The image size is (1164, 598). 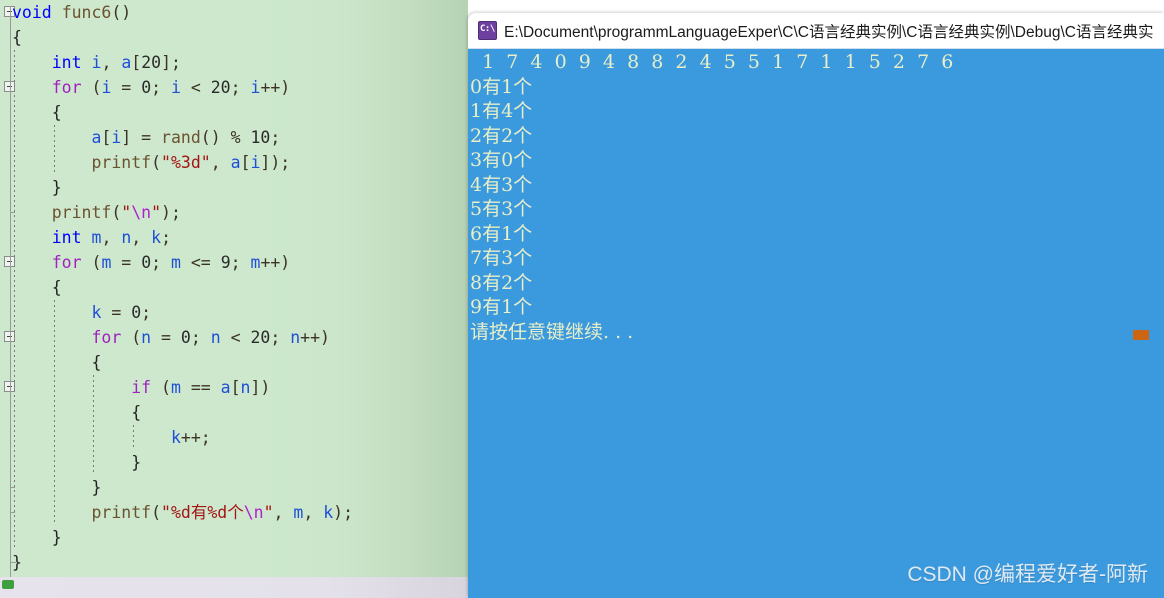 What do you see at coordinates (234, 12) in the screenshot?
I see `code-line: void func6()` at bounding box center [234, 12].